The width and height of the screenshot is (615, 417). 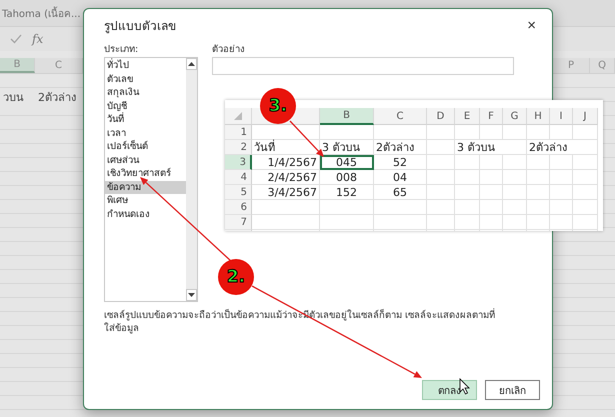 I want to click on column-header: C, so click(x=400, y=116).